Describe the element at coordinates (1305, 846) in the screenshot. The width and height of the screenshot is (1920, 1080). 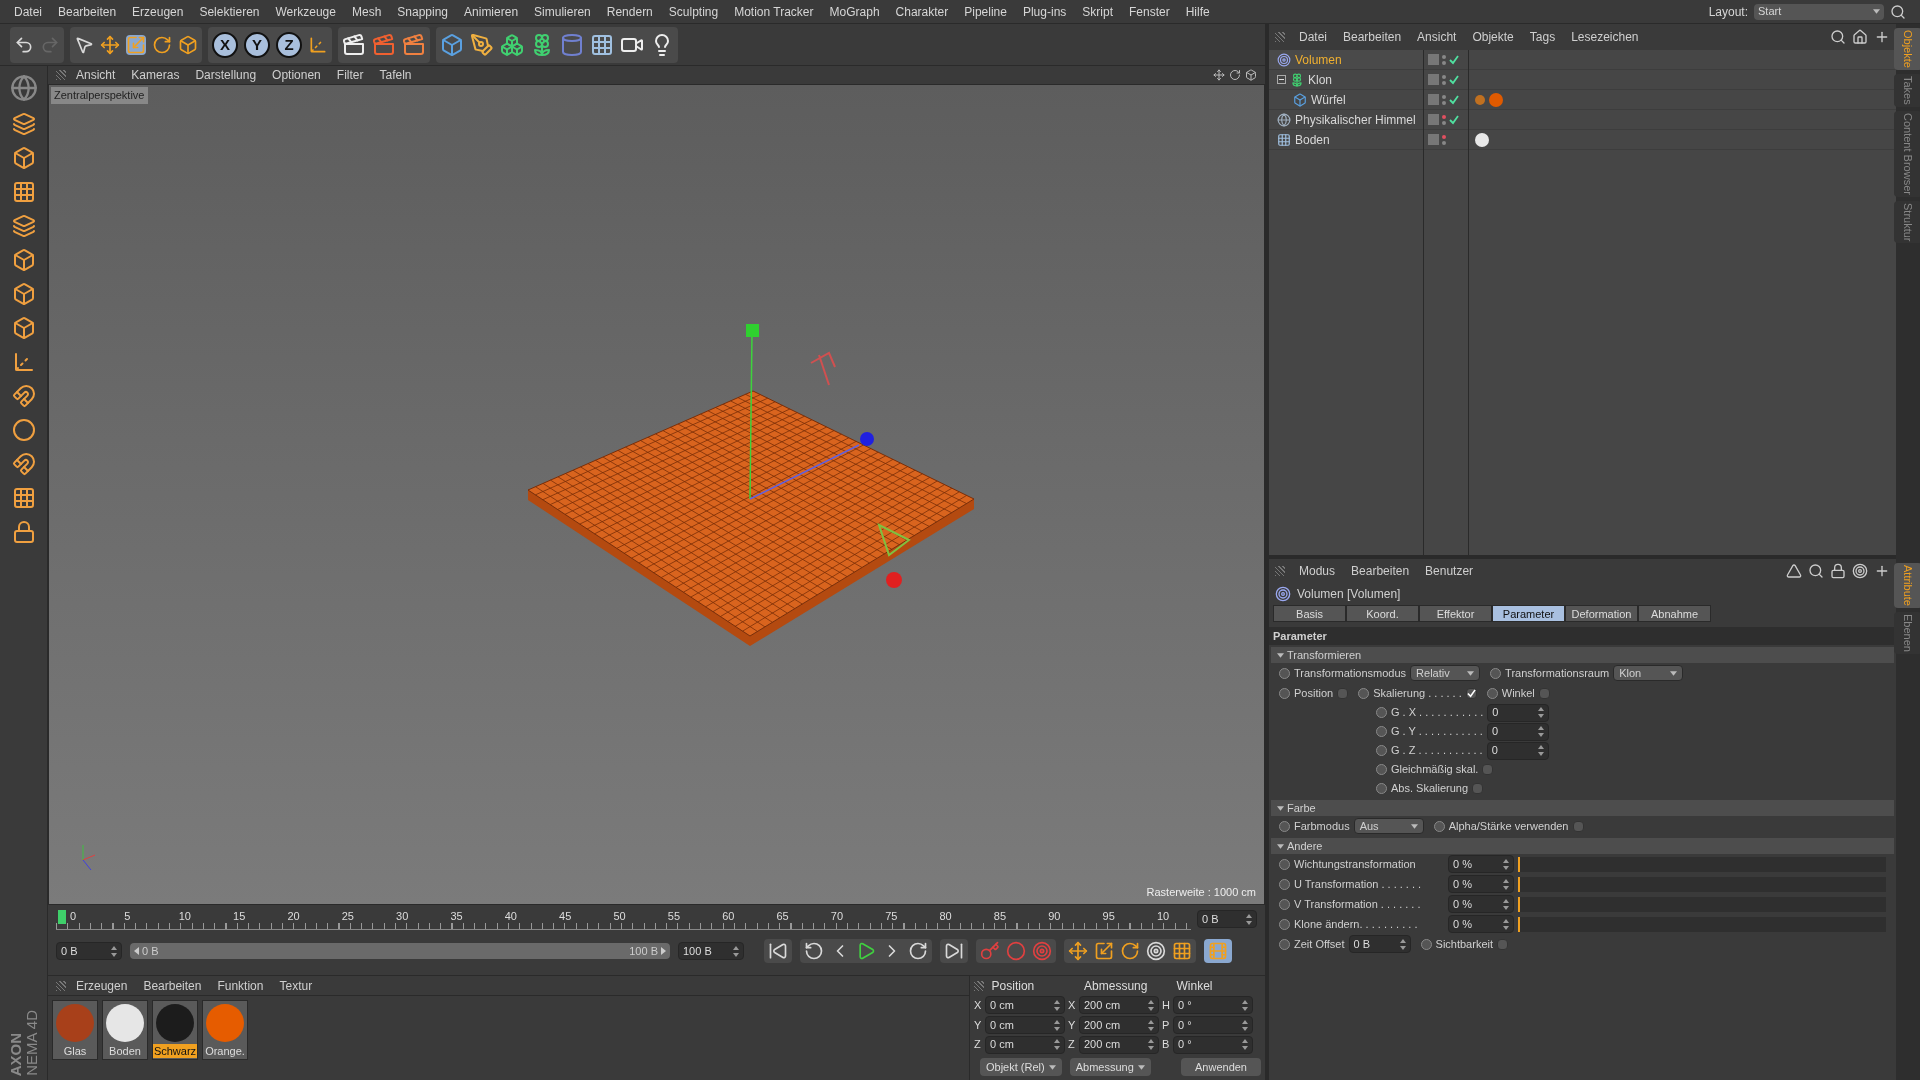
I see `group-header: Andere` at that location.